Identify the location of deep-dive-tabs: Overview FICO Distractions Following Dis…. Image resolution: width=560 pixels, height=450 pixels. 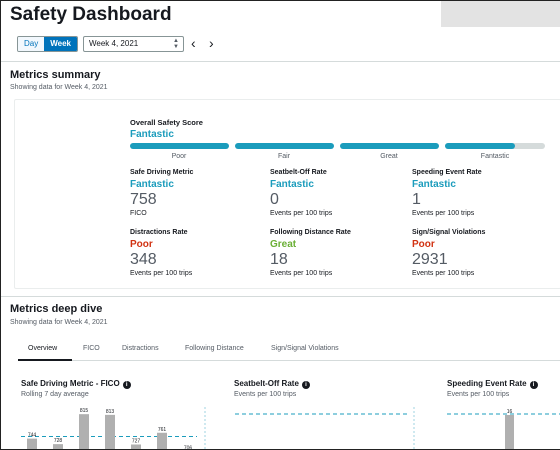
(289, 350).